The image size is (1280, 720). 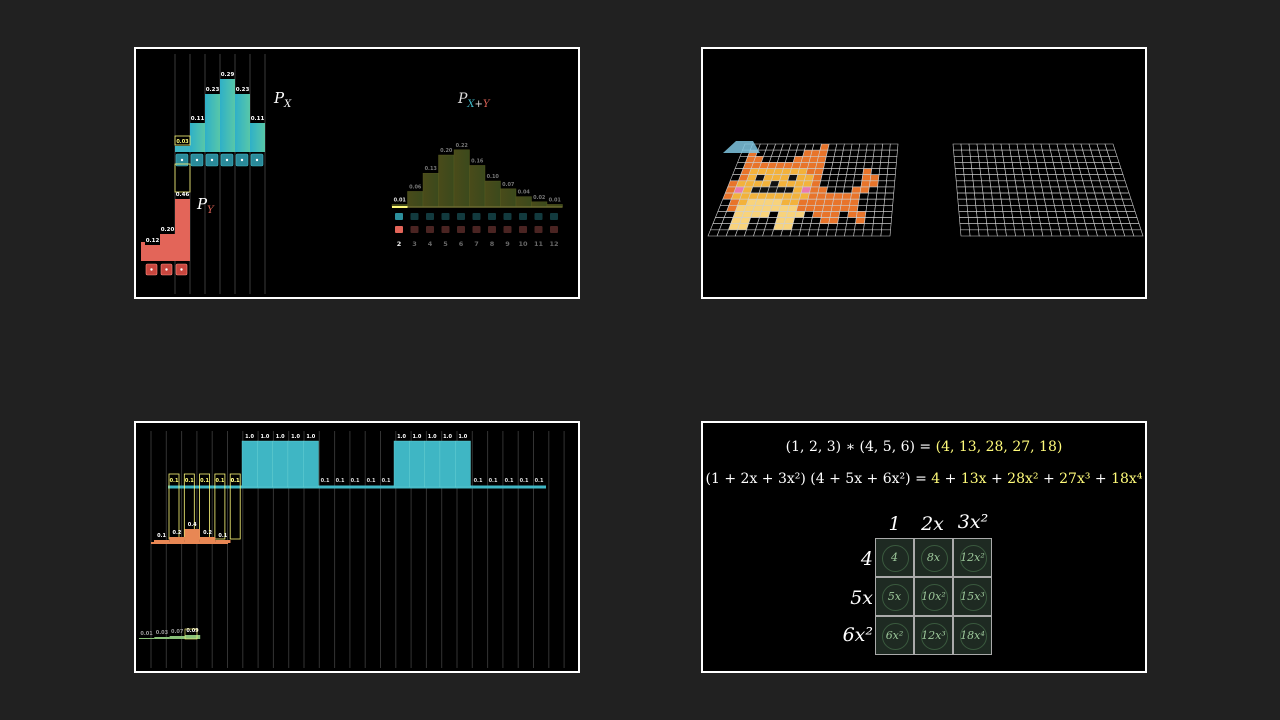 I want to click on output-value-label: 0.01, so click(x=146, y=634).